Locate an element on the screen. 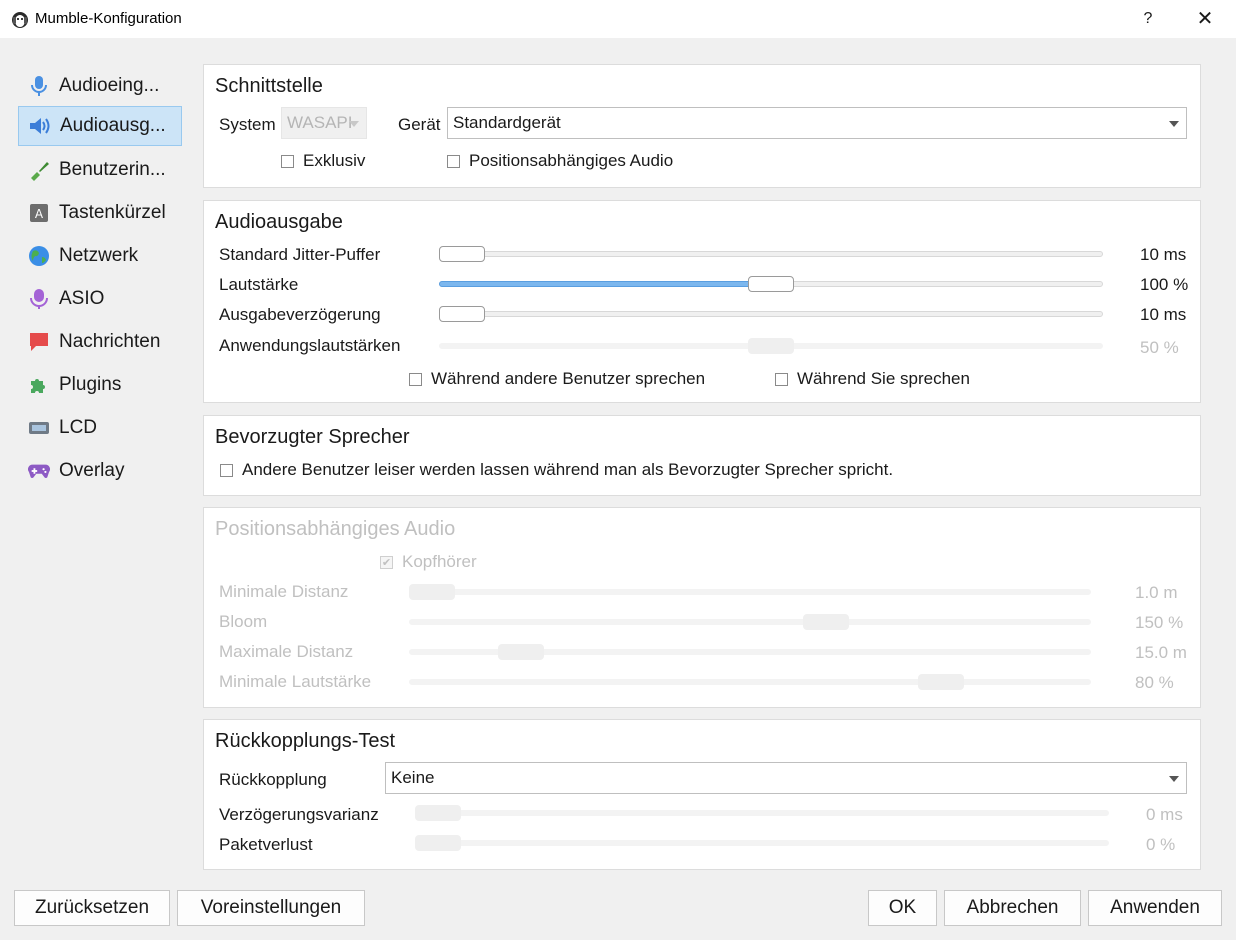 The width and height of the screenshot is (1236, 940). output-delay-slider is located at coordinates (771, 314).